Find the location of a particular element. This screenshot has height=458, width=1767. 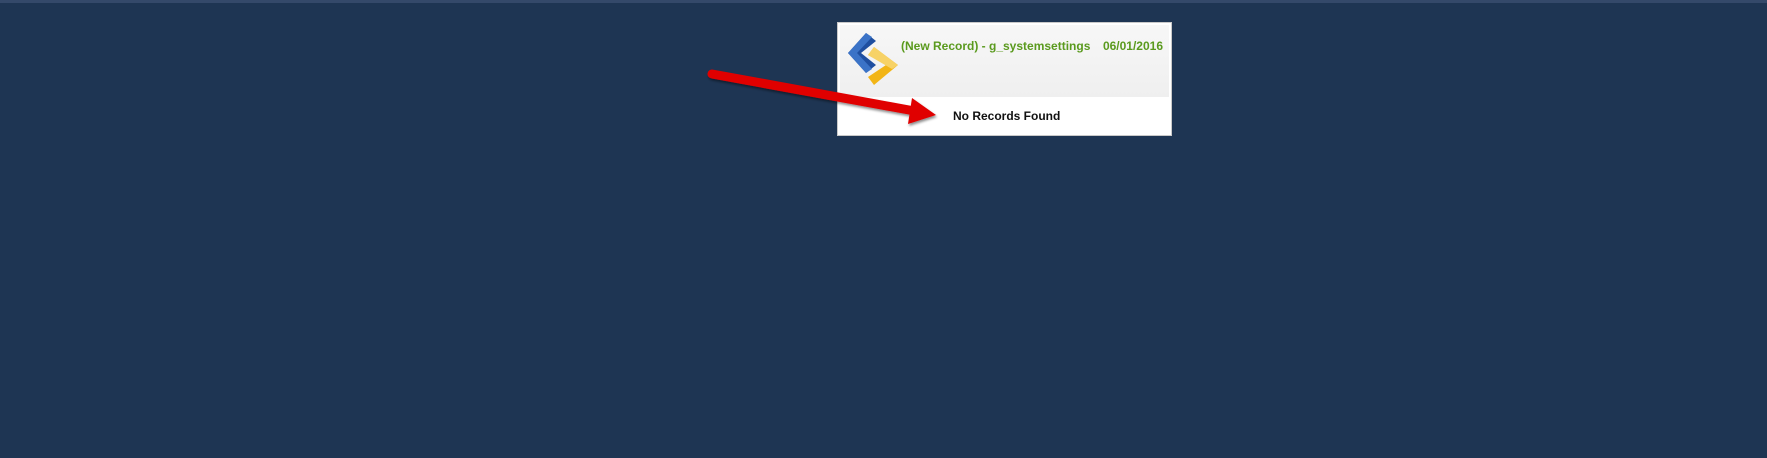

top-strip is located at coordinates (883, 1).